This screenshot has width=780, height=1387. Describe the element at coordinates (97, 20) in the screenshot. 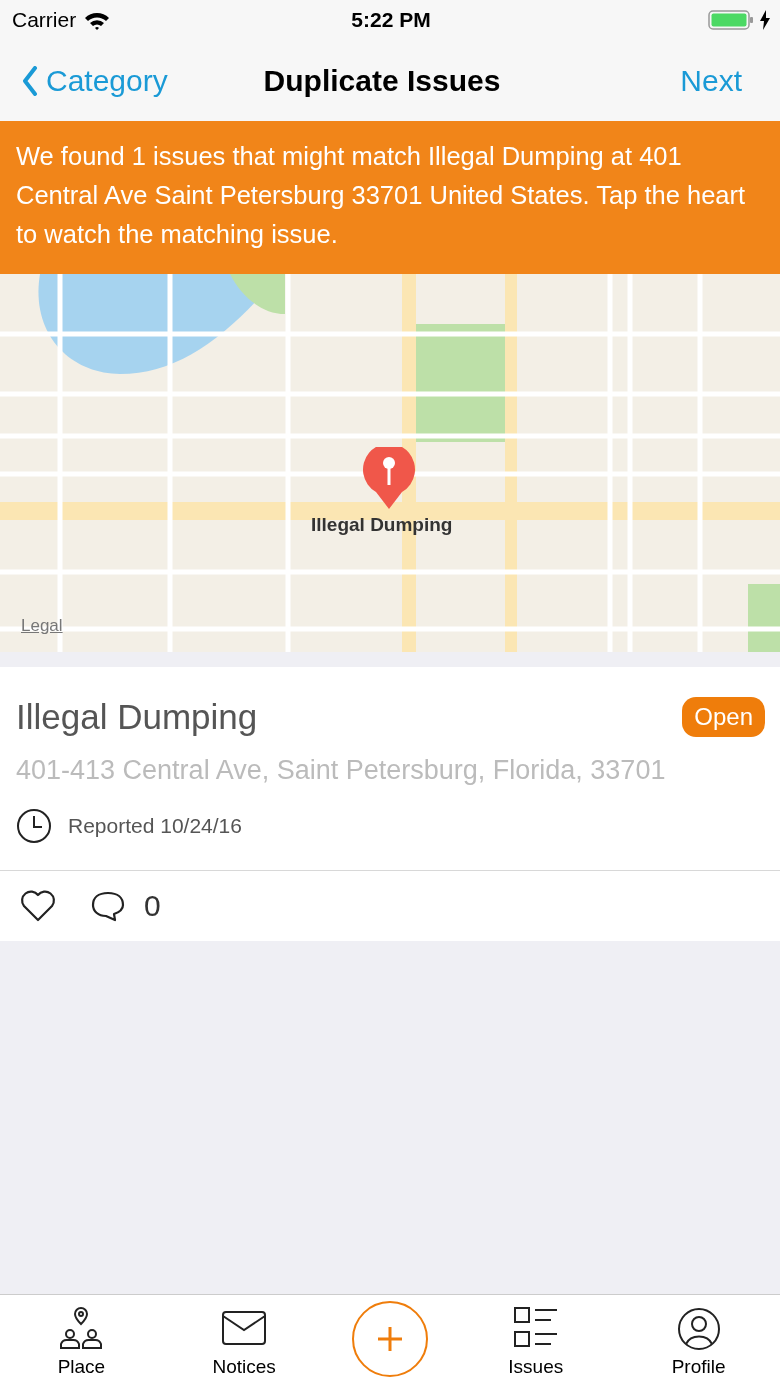

I see `wifi-icon` at that location.